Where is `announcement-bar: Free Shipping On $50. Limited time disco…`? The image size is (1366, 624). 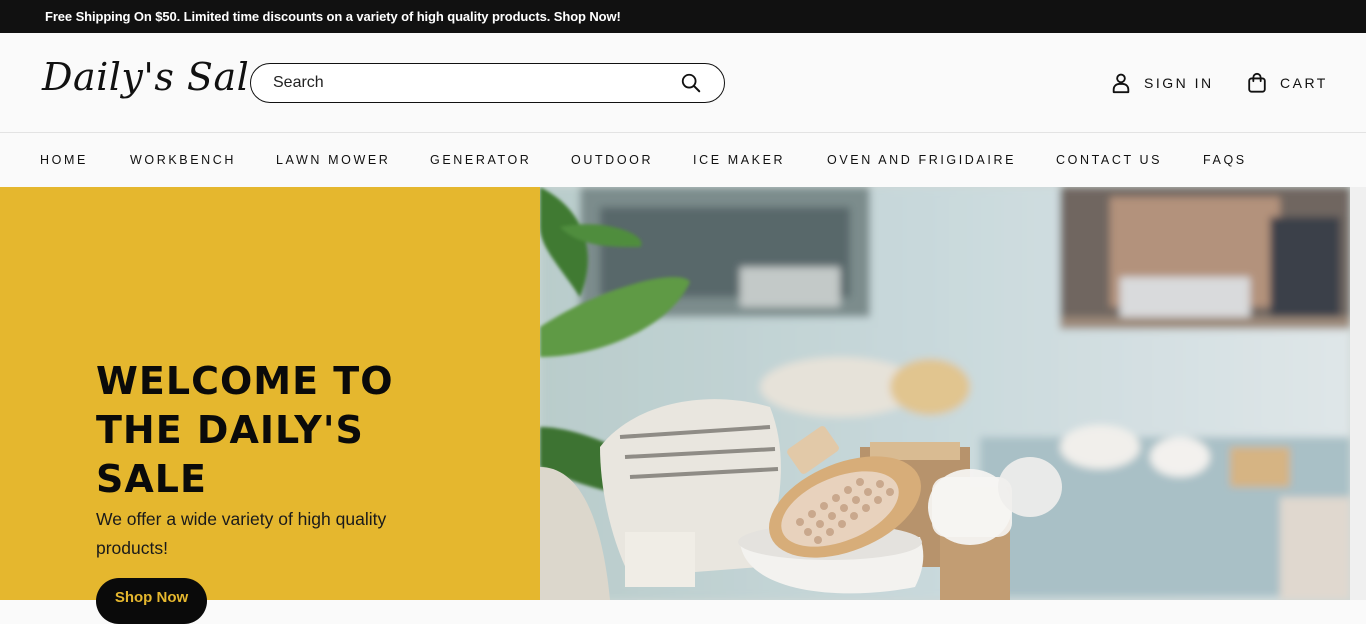
announcement-bar: Free Shipping On $50. Limited time disco… is located at coordinates (683, 16).